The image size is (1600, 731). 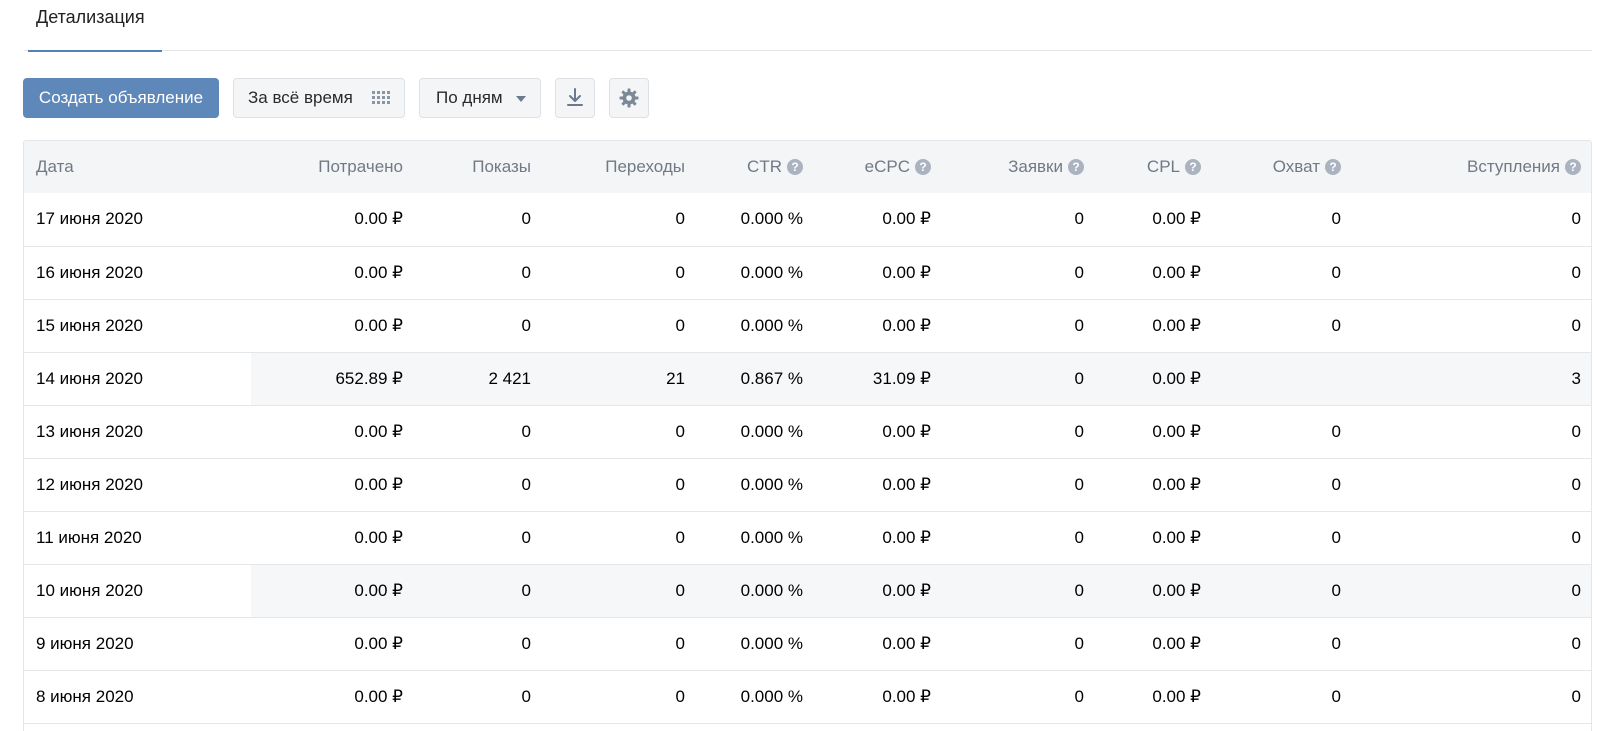 I want to click on cell-date: 8 июня 2020, so click(x=85, y=696).